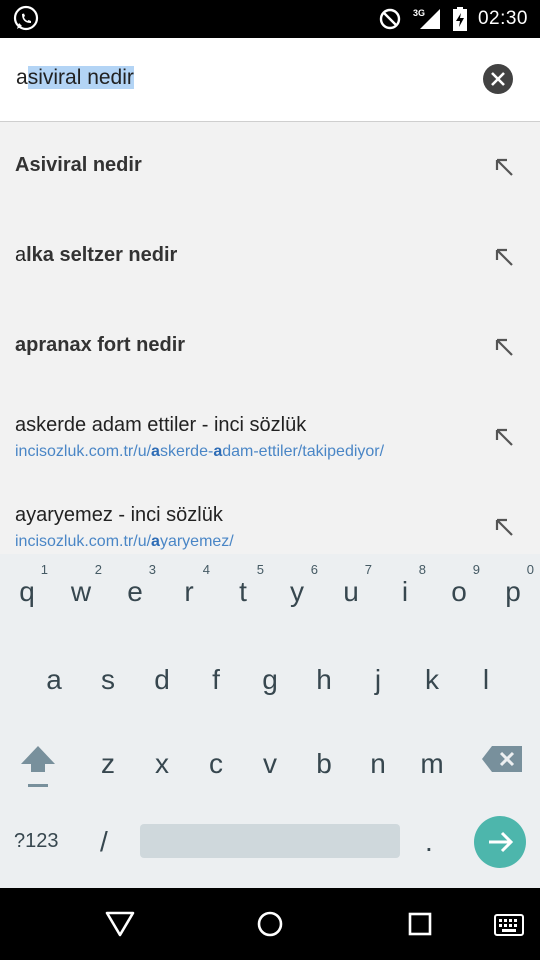 This screenshot has width=540, height=960. I want to click on clear-search-button, so click(498, 79).